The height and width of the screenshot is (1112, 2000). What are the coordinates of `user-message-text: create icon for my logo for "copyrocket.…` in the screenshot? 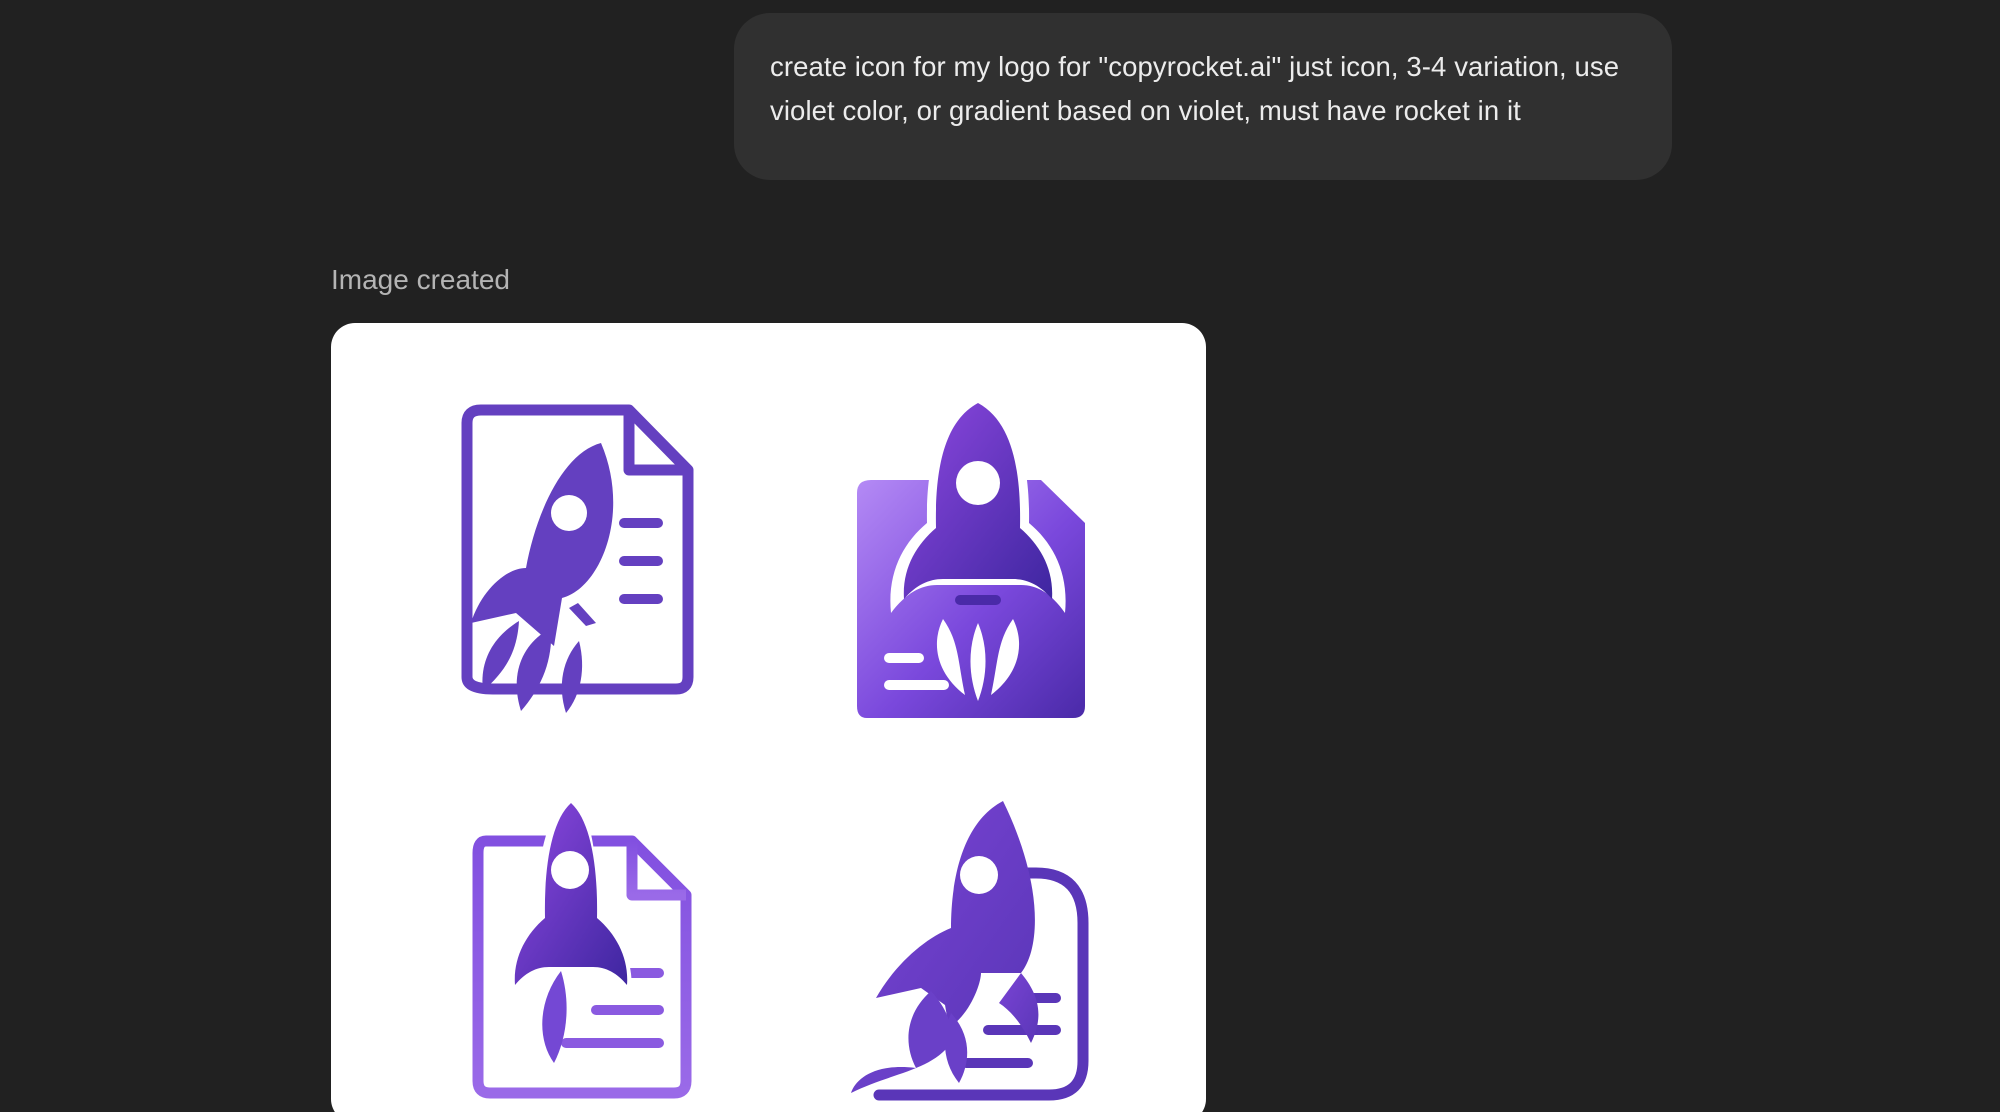 It's located at (1195, 88).